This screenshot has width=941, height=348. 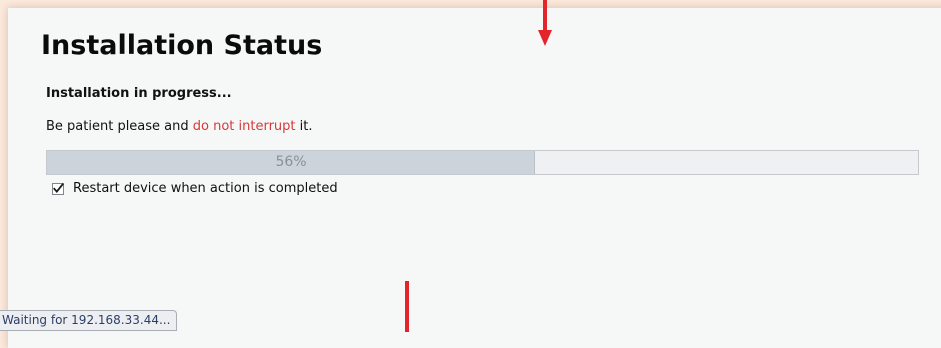 I want to click on restart-option: Restart device when action is completed, so click(x=195, y=189).